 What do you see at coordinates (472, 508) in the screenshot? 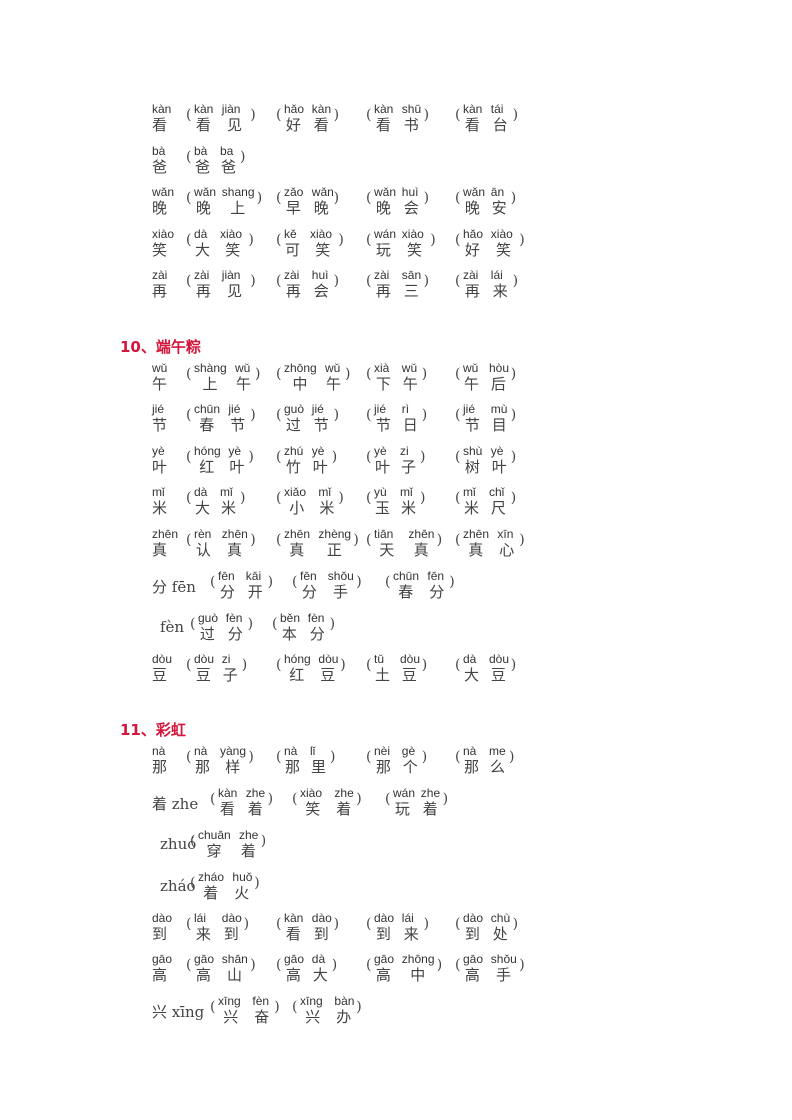
I see `word-hanzi: 米` at bounding box center [472, 508].